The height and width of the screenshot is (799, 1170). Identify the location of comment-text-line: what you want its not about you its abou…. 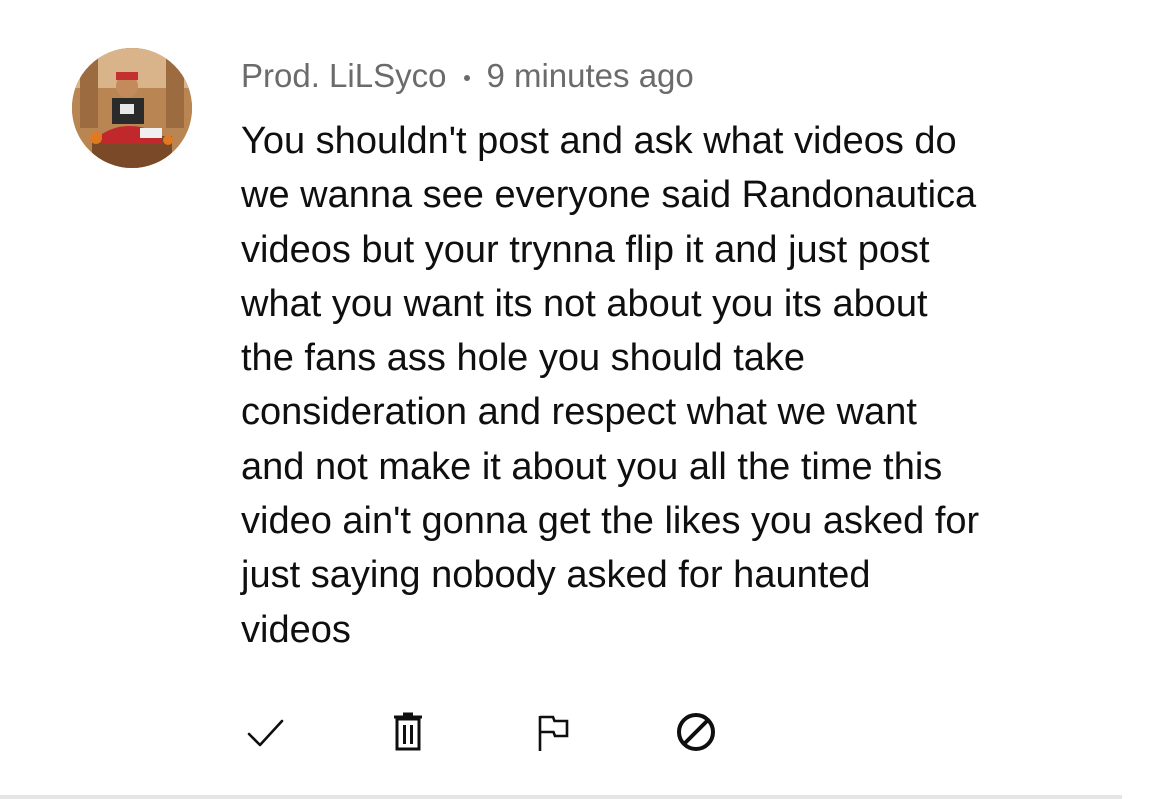
(584, 303).